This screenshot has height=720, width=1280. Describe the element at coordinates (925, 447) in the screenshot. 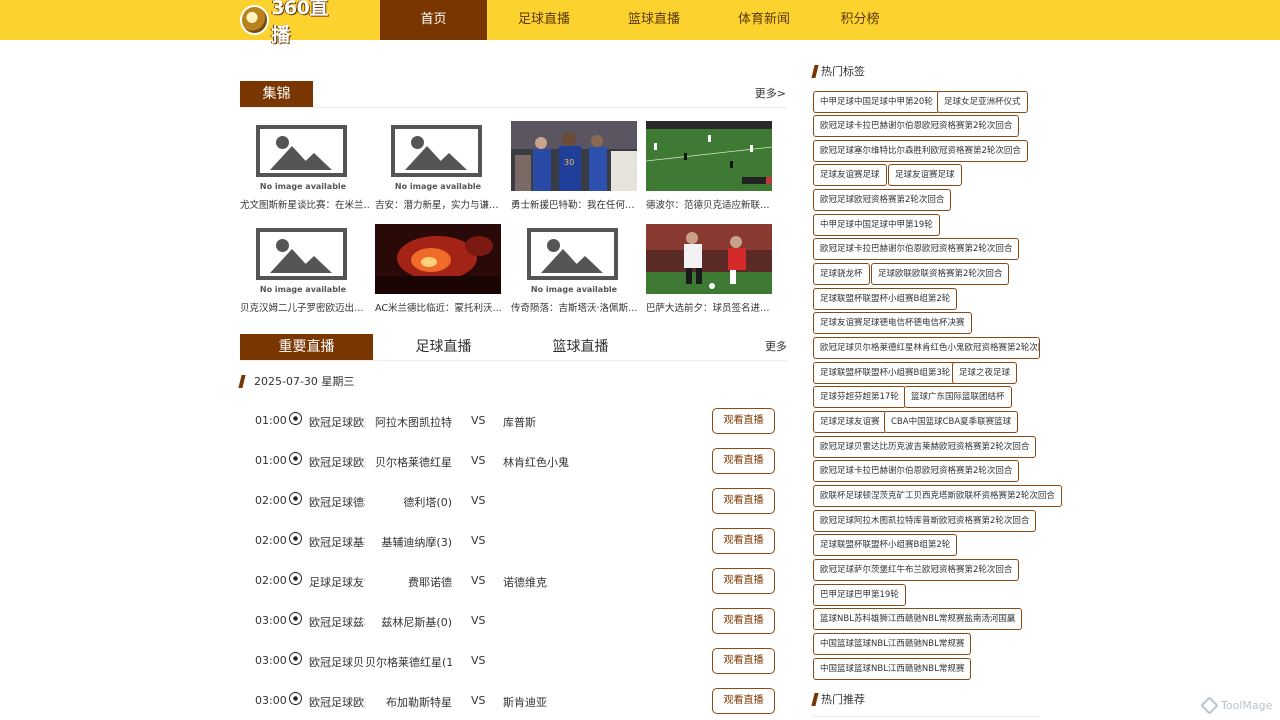

I see `hot-tag: 欧冠足球贝雷达比历克波吉莱赫欧冠资格赛第2轮次回合` at that location.